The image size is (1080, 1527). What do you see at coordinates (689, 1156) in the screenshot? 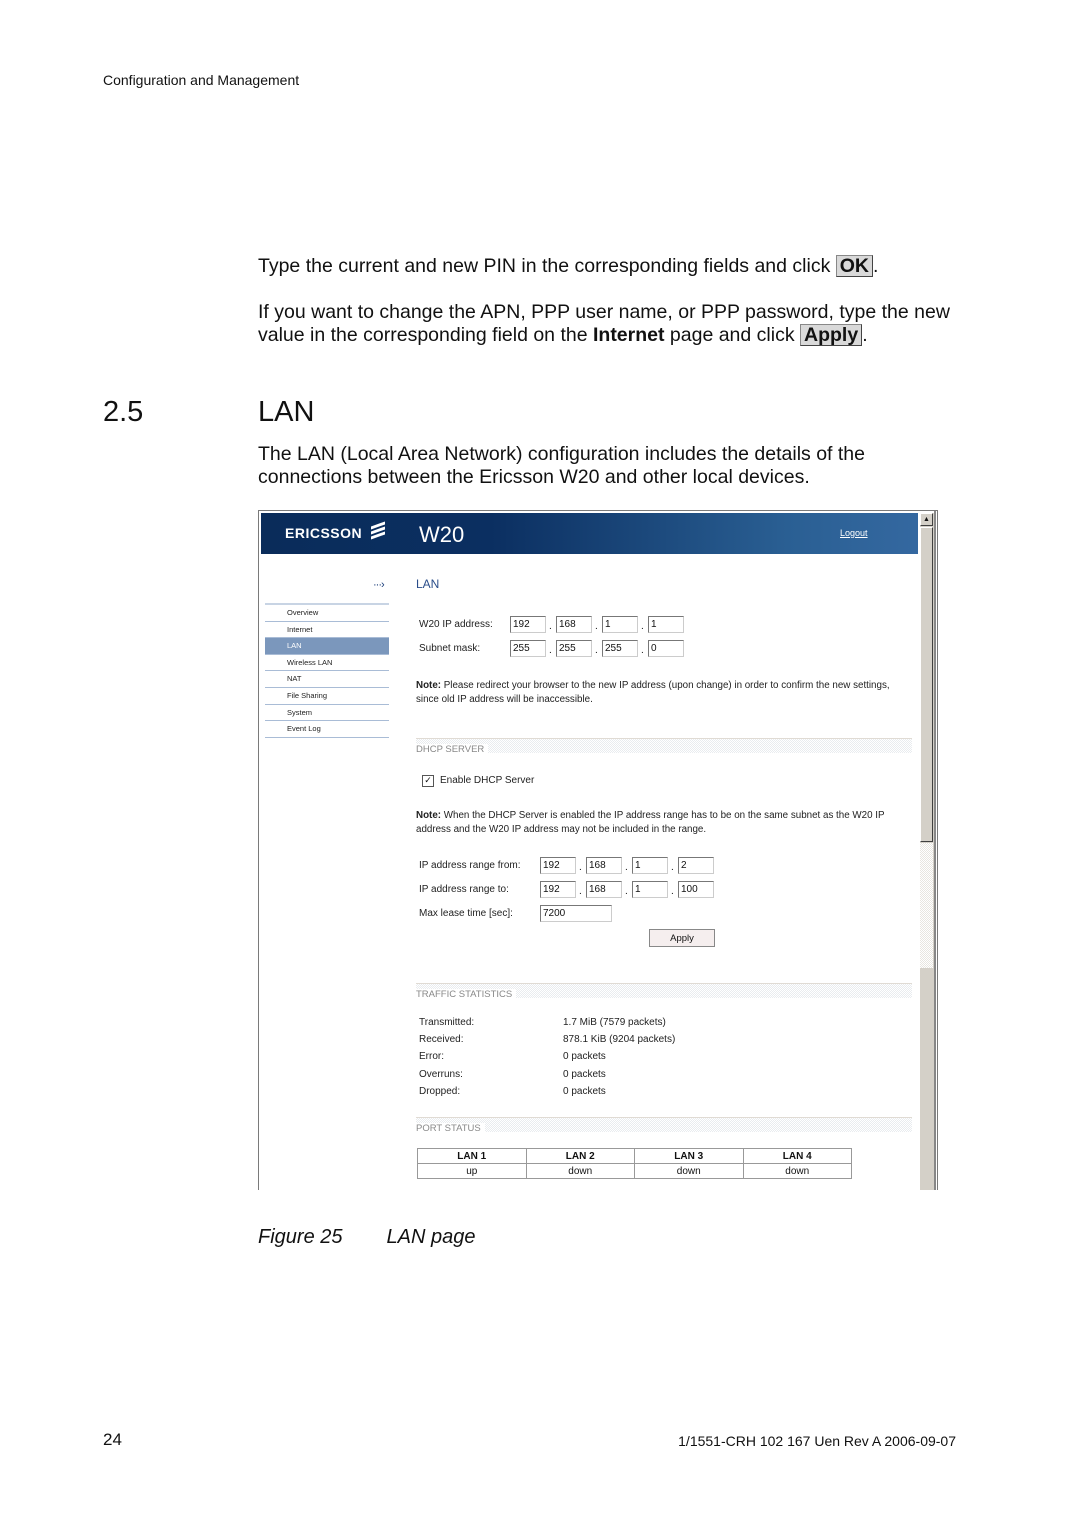
I see `port-name: LAN 3` at bounding box center [689, 1156].